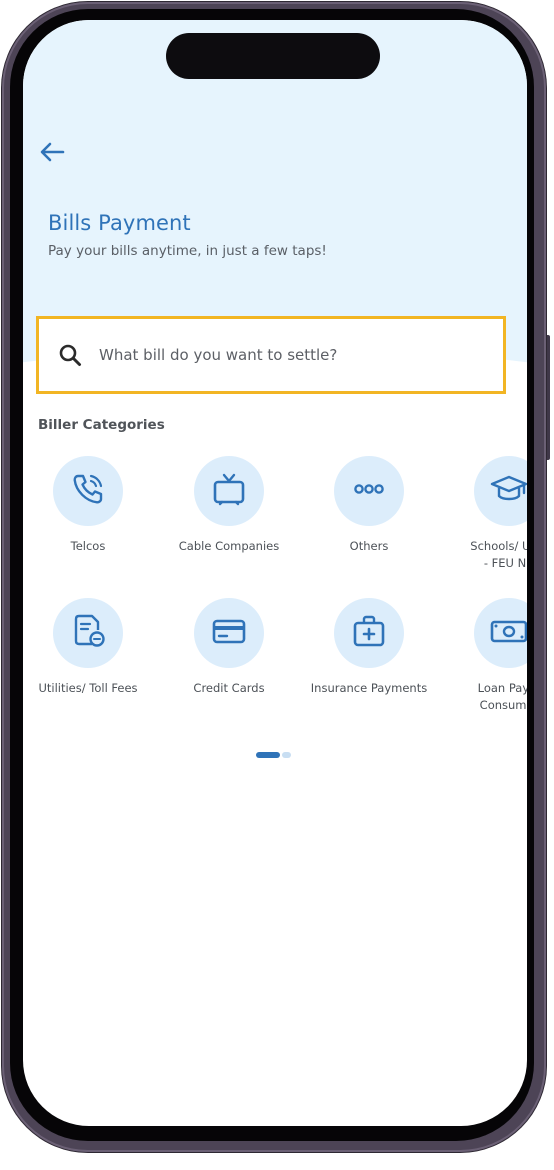  What do you see at coordinates (286, 755) in the screenshot?
I see `page-indicator-inactive` at bounding box center [286, 755].